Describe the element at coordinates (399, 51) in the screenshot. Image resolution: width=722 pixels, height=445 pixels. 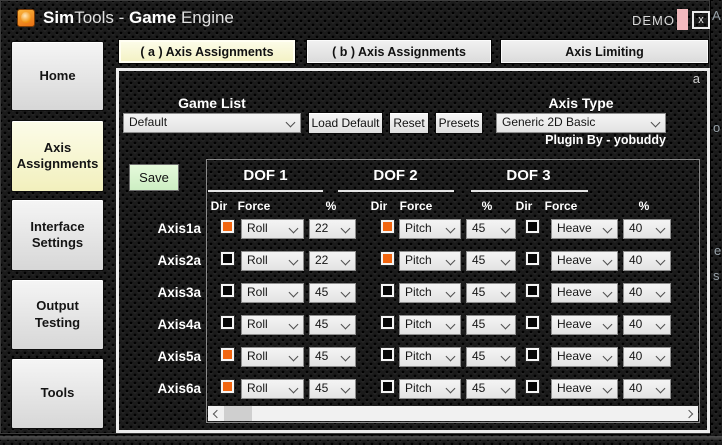
I see `tab-b-axis-assignments: ( b ) Axis Assignments` at that location.